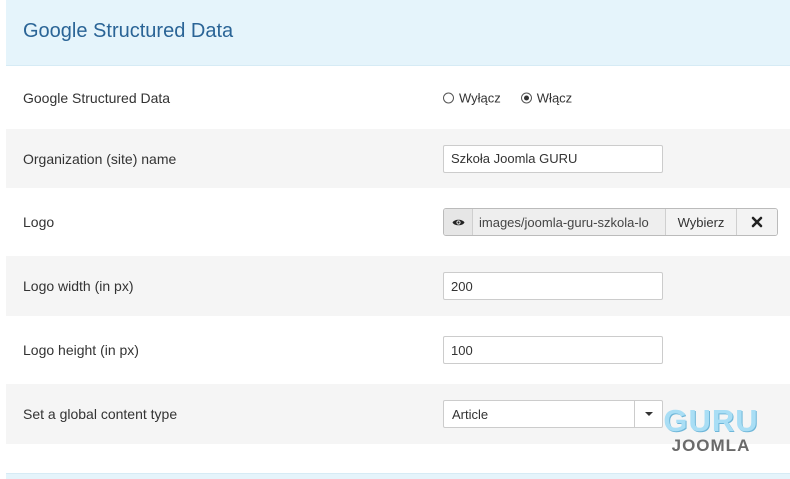 The image size is (790, 479). What do you see at coordinates (554, 97) in the screenshot?
I see `radio-on-label: Włącz` at bounding box center [554, 97].